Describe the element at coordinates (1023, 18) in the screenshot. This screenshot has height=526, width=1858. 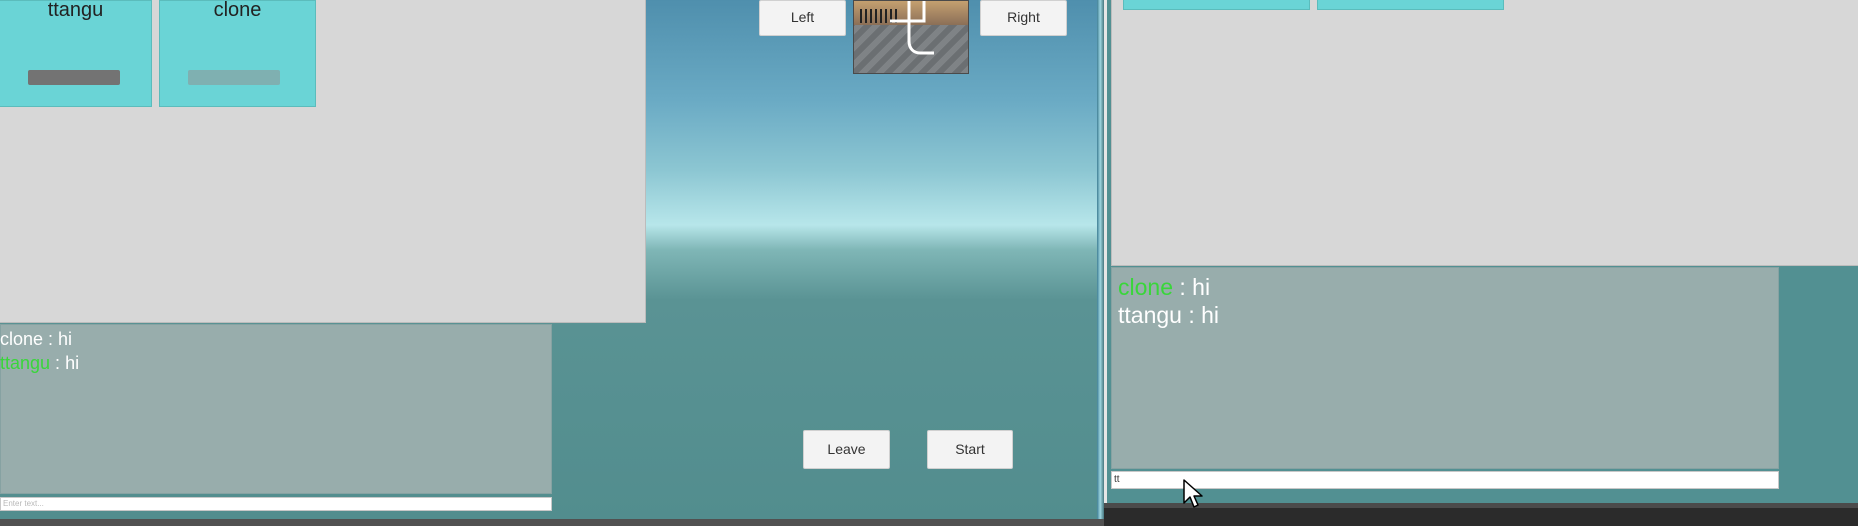
I see `right-button: Right` at that location.